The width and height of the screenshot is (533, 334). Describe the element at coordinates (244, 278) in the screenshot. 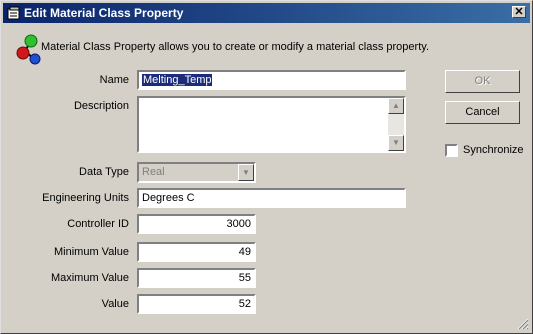

I see `maximum-value-value: 55` at that location.